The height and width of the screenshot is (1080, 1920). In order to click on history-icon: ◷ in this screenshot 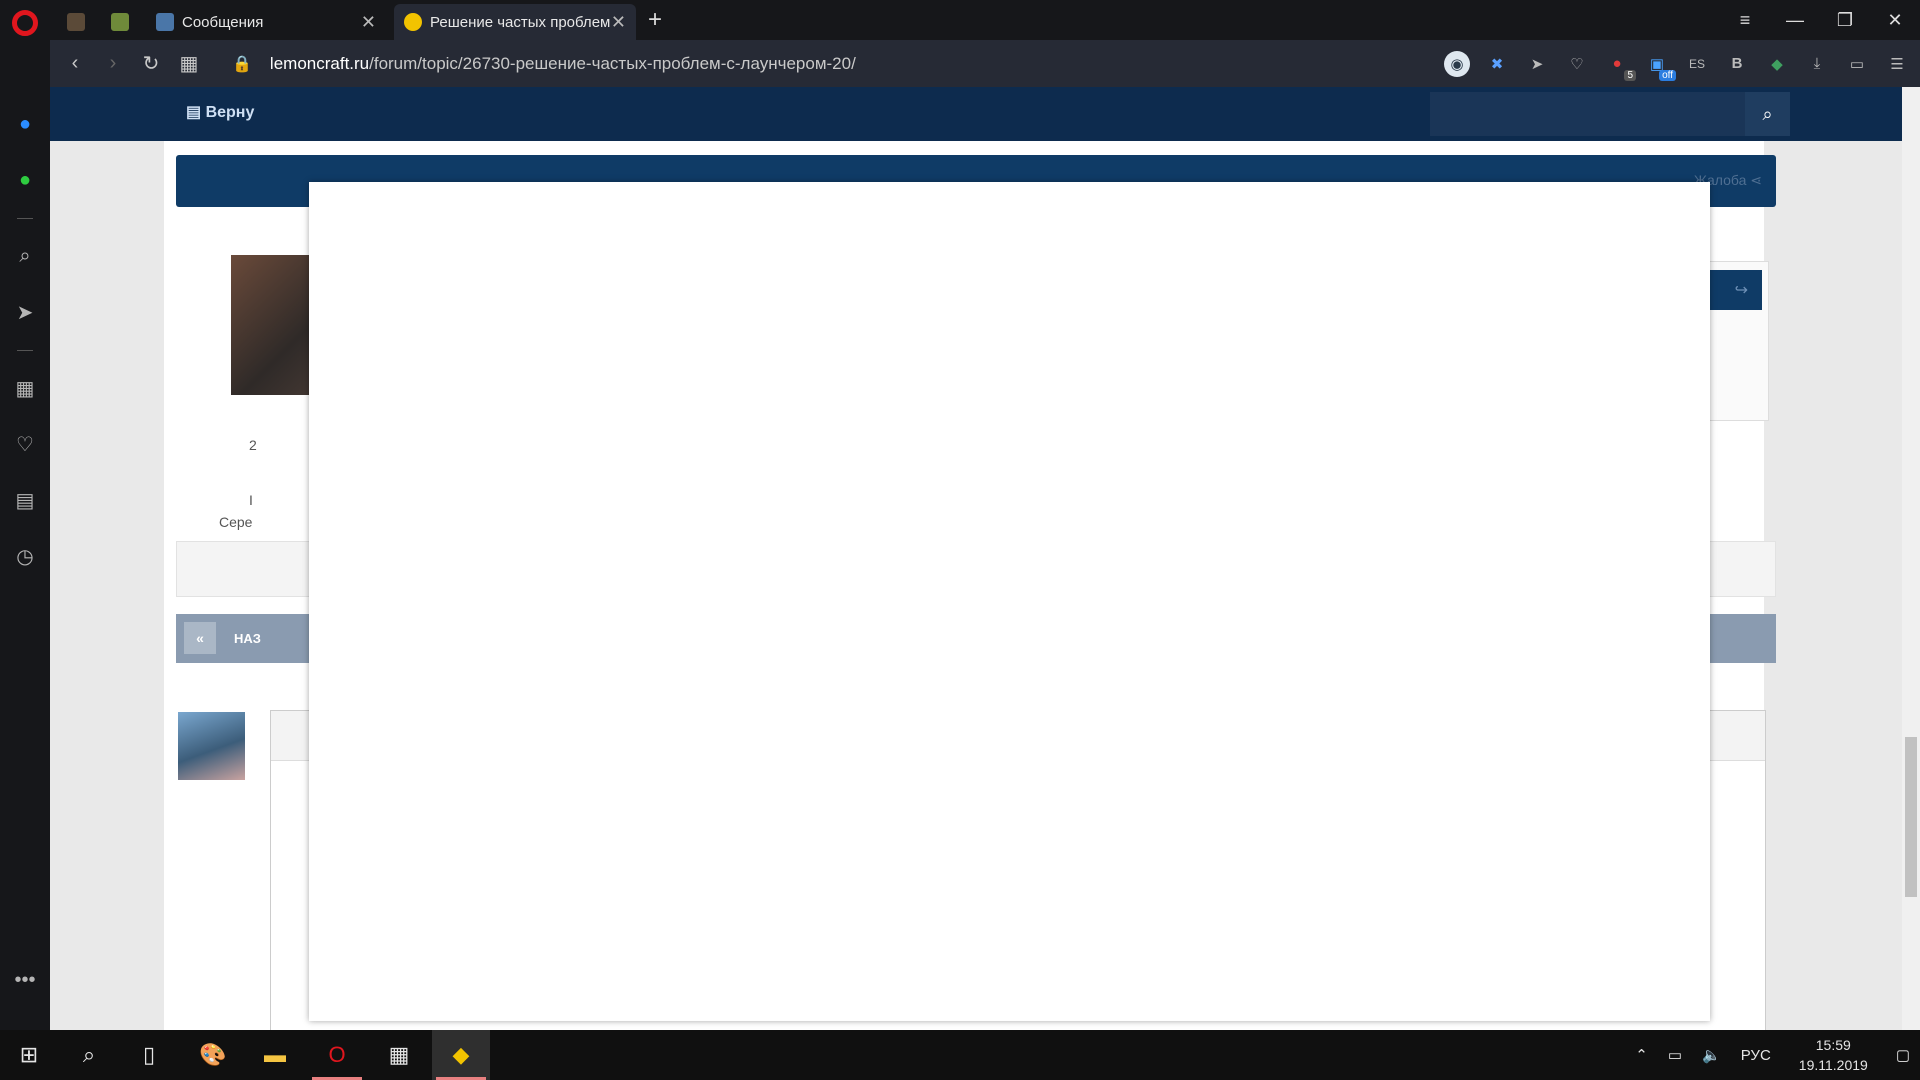, I will do `click(25, 556)`.